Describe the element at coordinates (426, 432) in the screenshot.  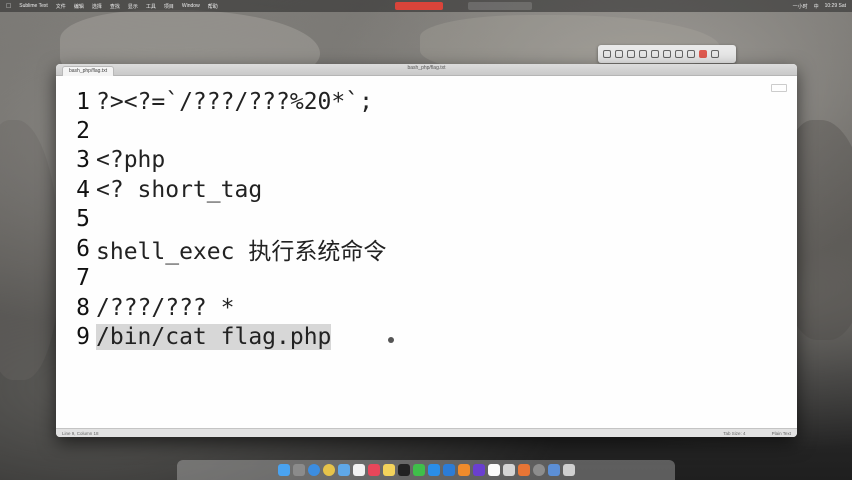
I see `status-bar: Line 9, Column 18 Tab Size: 4 Plain Text` at that location.